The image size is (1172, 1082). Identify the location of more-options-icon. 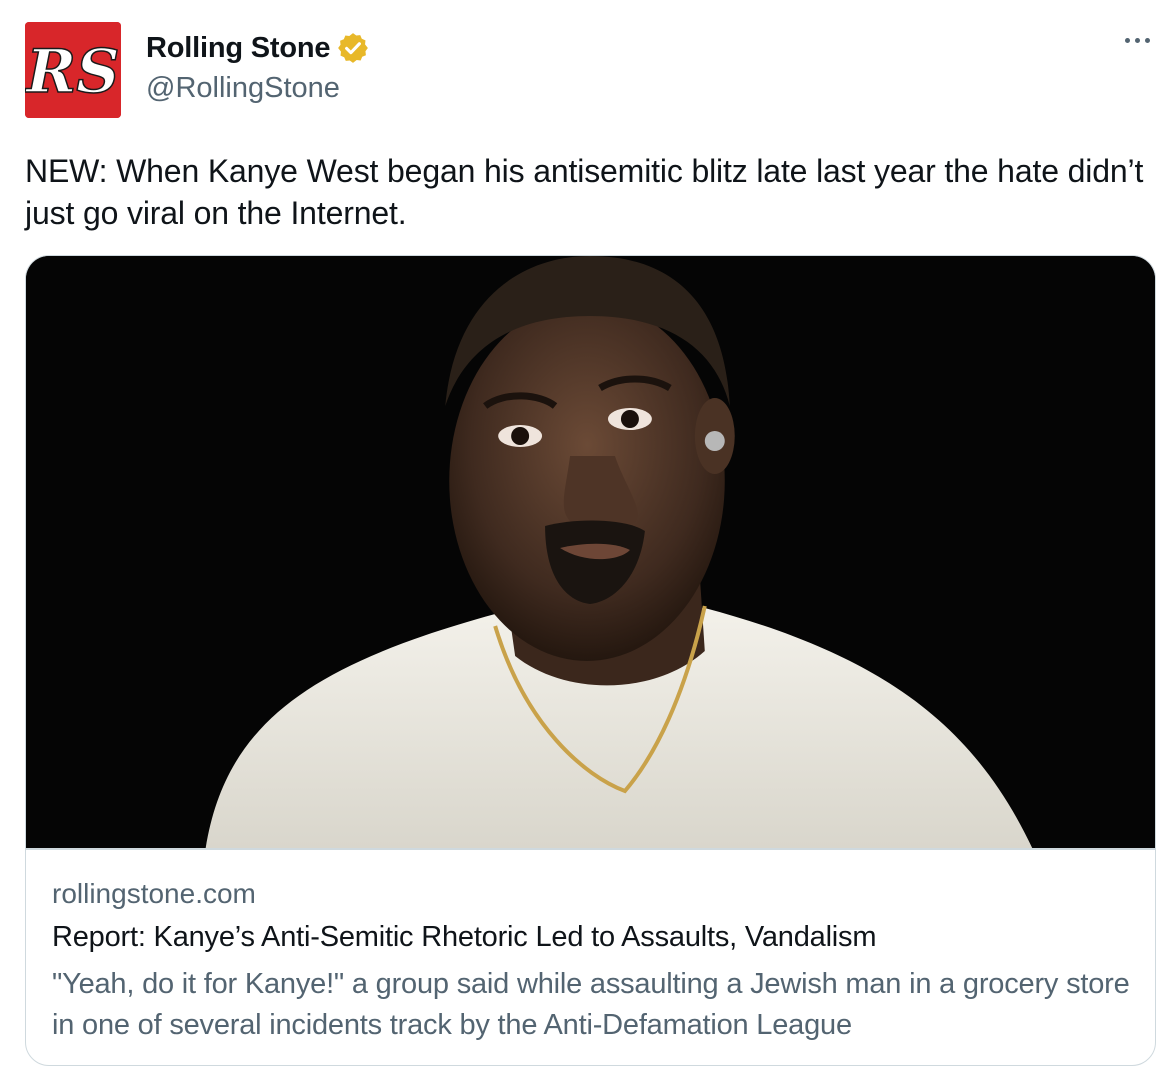
(1137, 40).